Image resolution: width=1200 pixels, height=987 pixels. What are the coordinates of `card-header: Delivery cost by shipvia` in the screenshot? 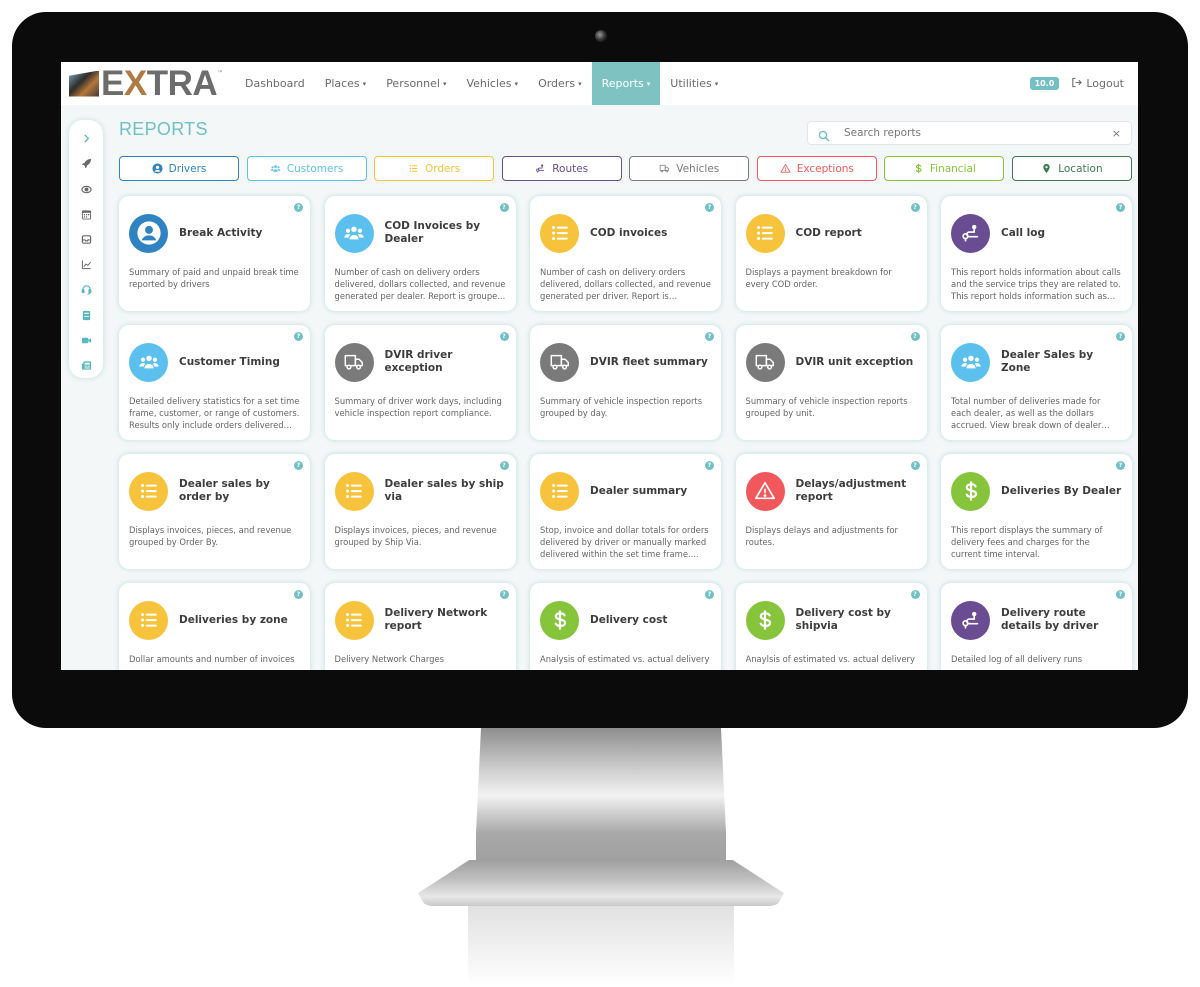 It's located at (831, 620).